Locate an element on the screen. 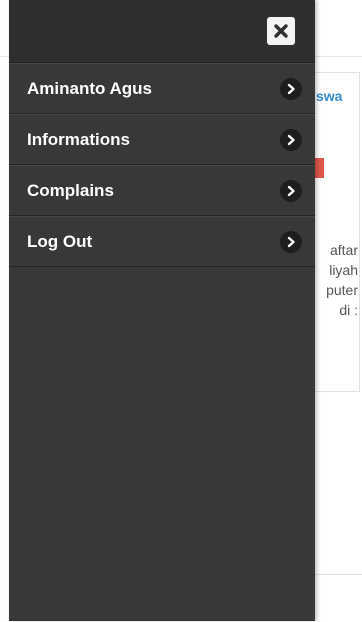 Image resolution: width=362 pixels, height=622 pixels. menu-item-profile: Aminanto Agus is located at coordinates (162, 88).